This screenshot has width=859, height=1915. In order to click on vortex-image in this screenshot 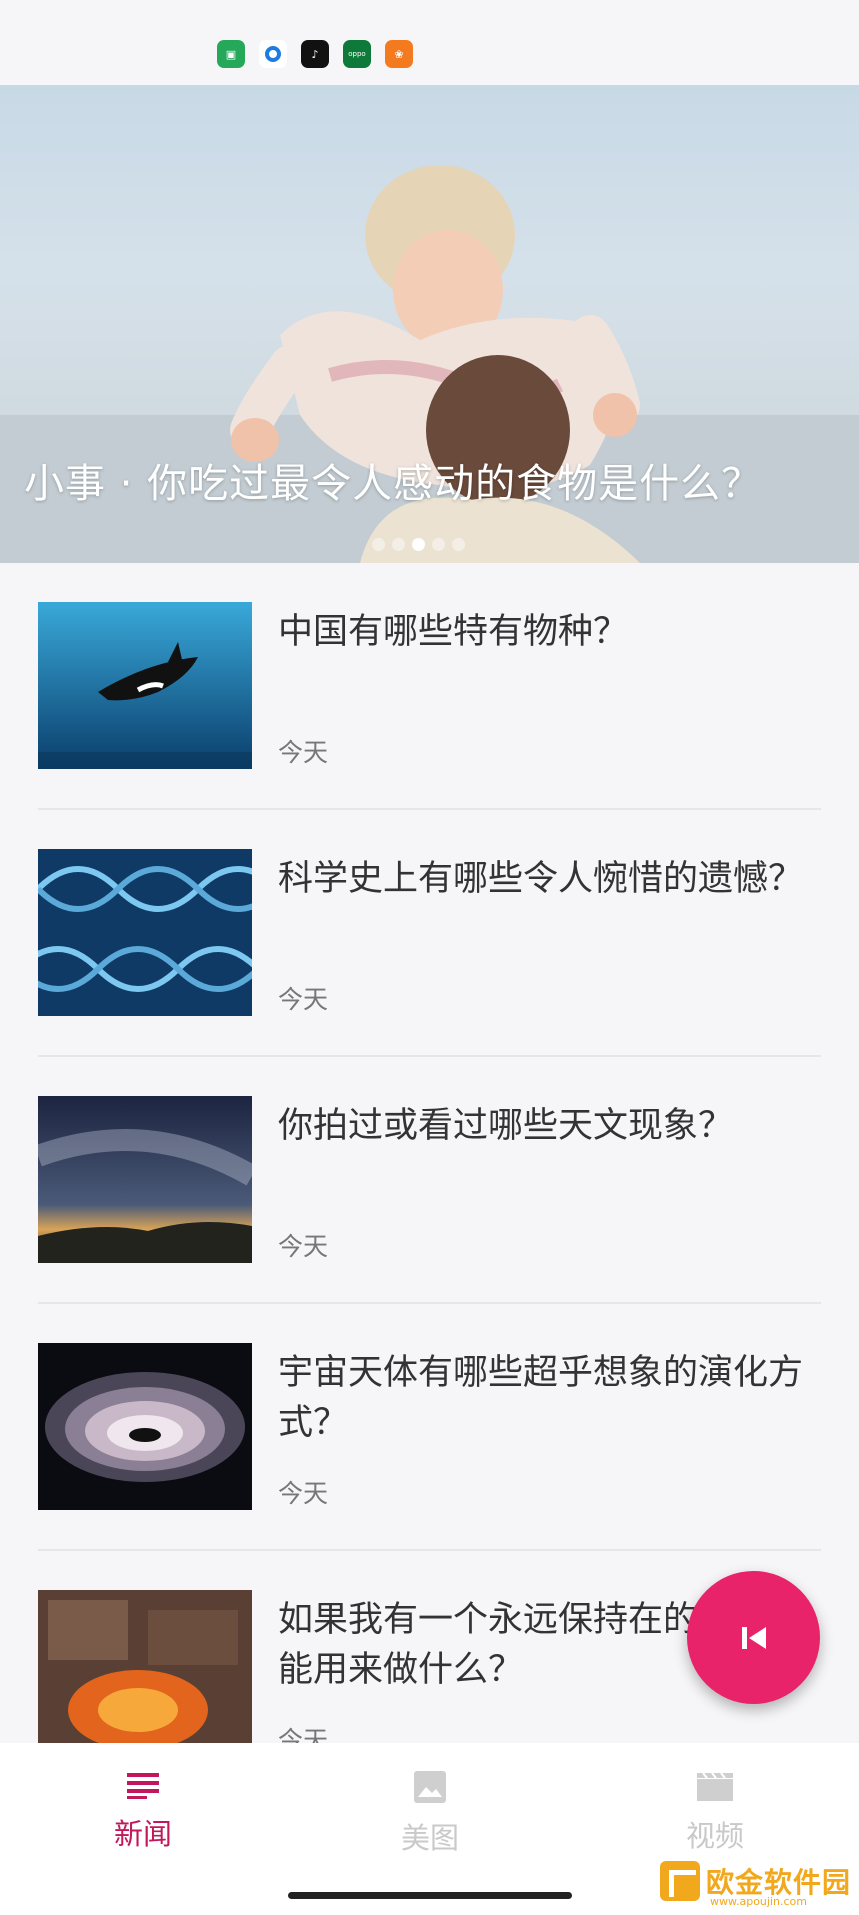, I will do `click(145, 1426)`.